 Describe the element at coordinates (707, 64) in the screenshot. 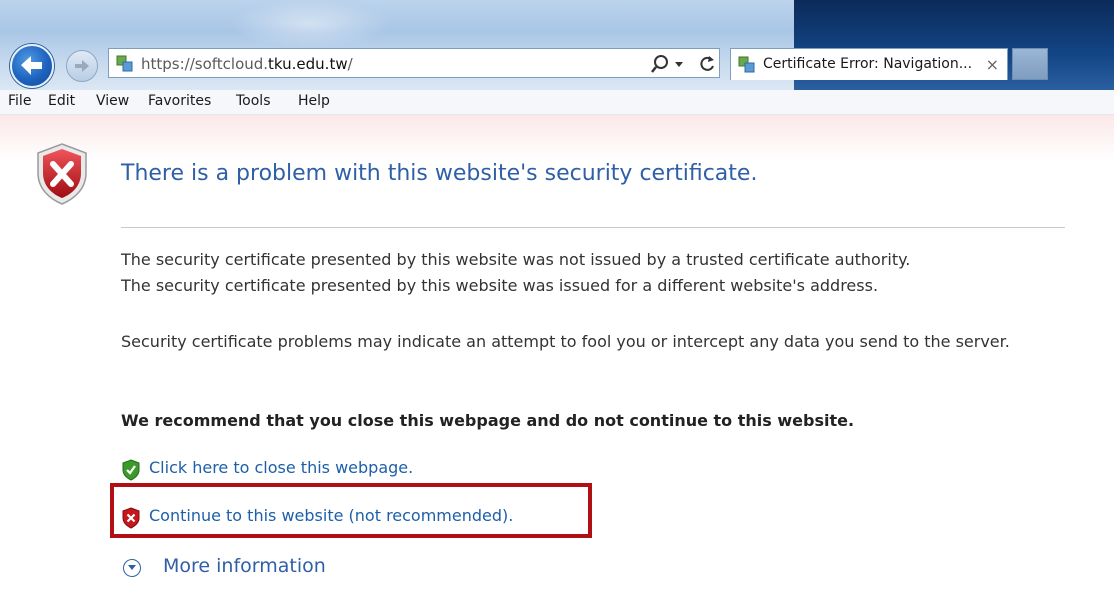

I see `refresh-icon` at that location.